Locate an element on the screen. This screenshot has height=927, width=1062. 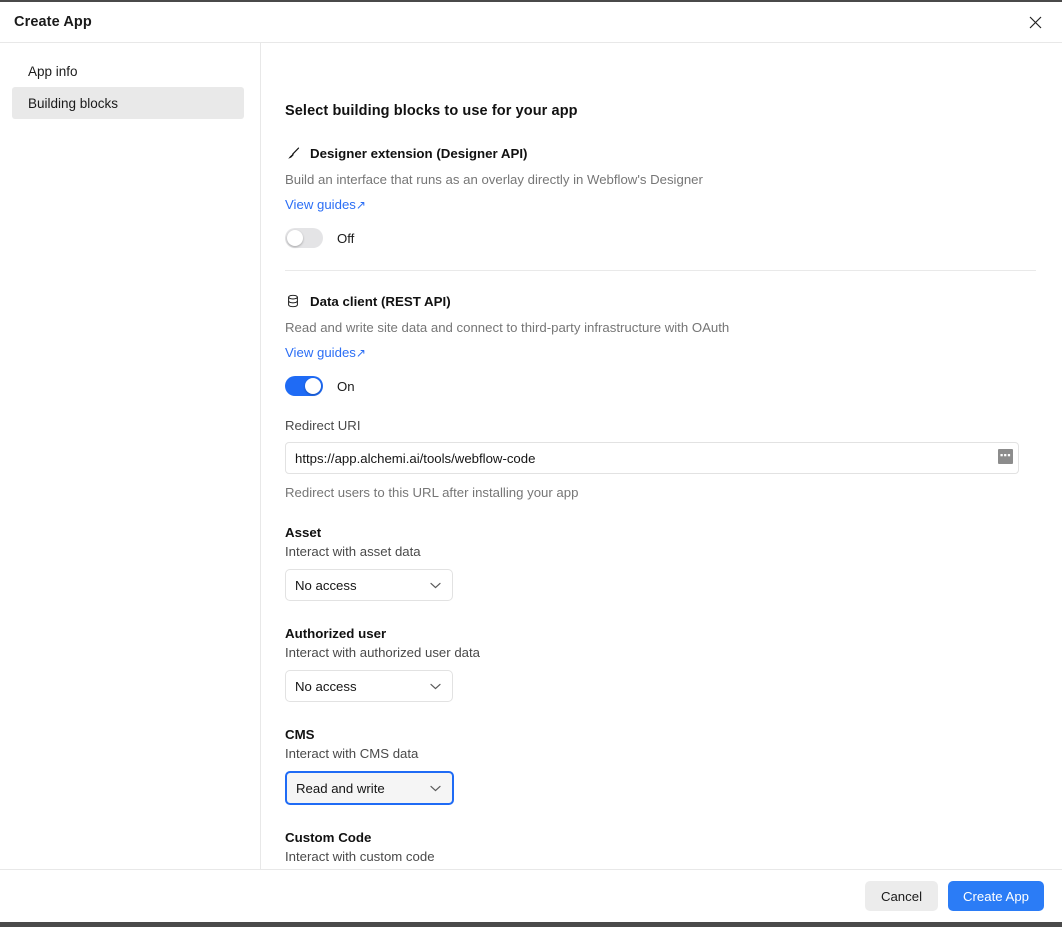
sidebar-item-label: App info is located at coordinates (53, 71).